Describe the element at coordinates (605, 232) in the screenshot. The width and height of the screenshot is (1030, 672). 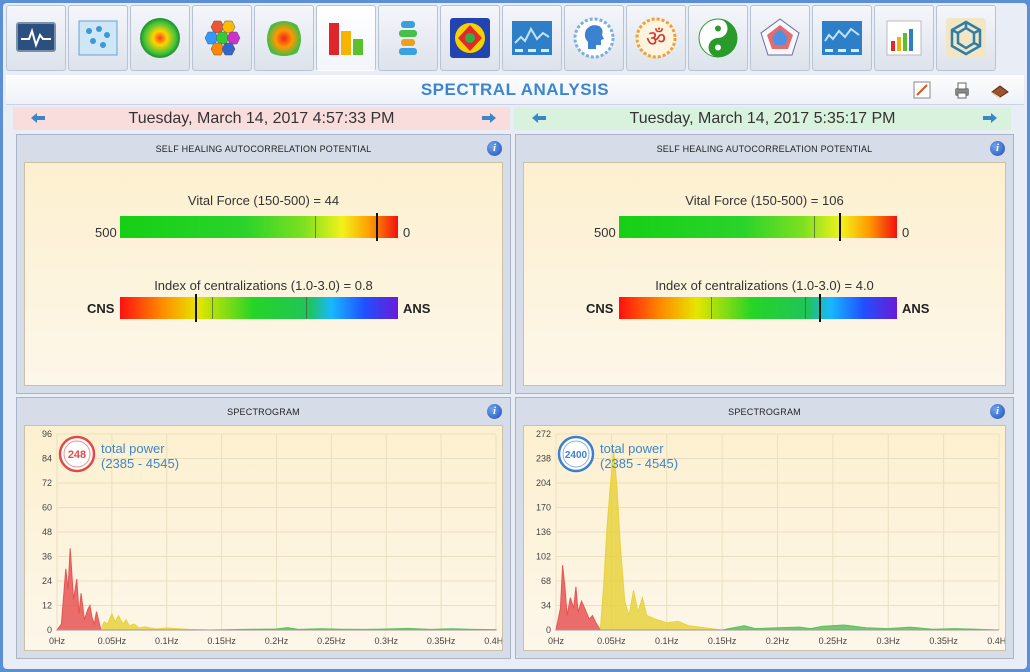
I see `vital-left-label: 500` at that location.